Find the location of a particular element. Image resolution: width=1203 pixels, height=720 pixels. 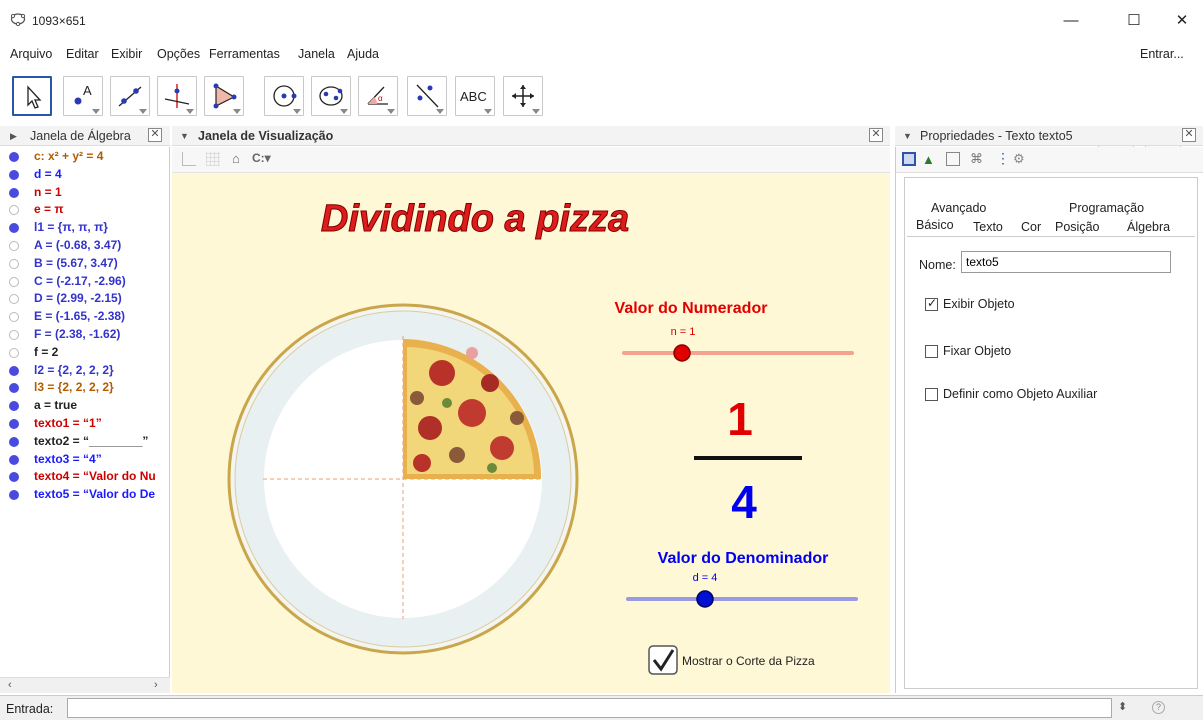

aux-object-checkbox is located at coordinates (931, 394).